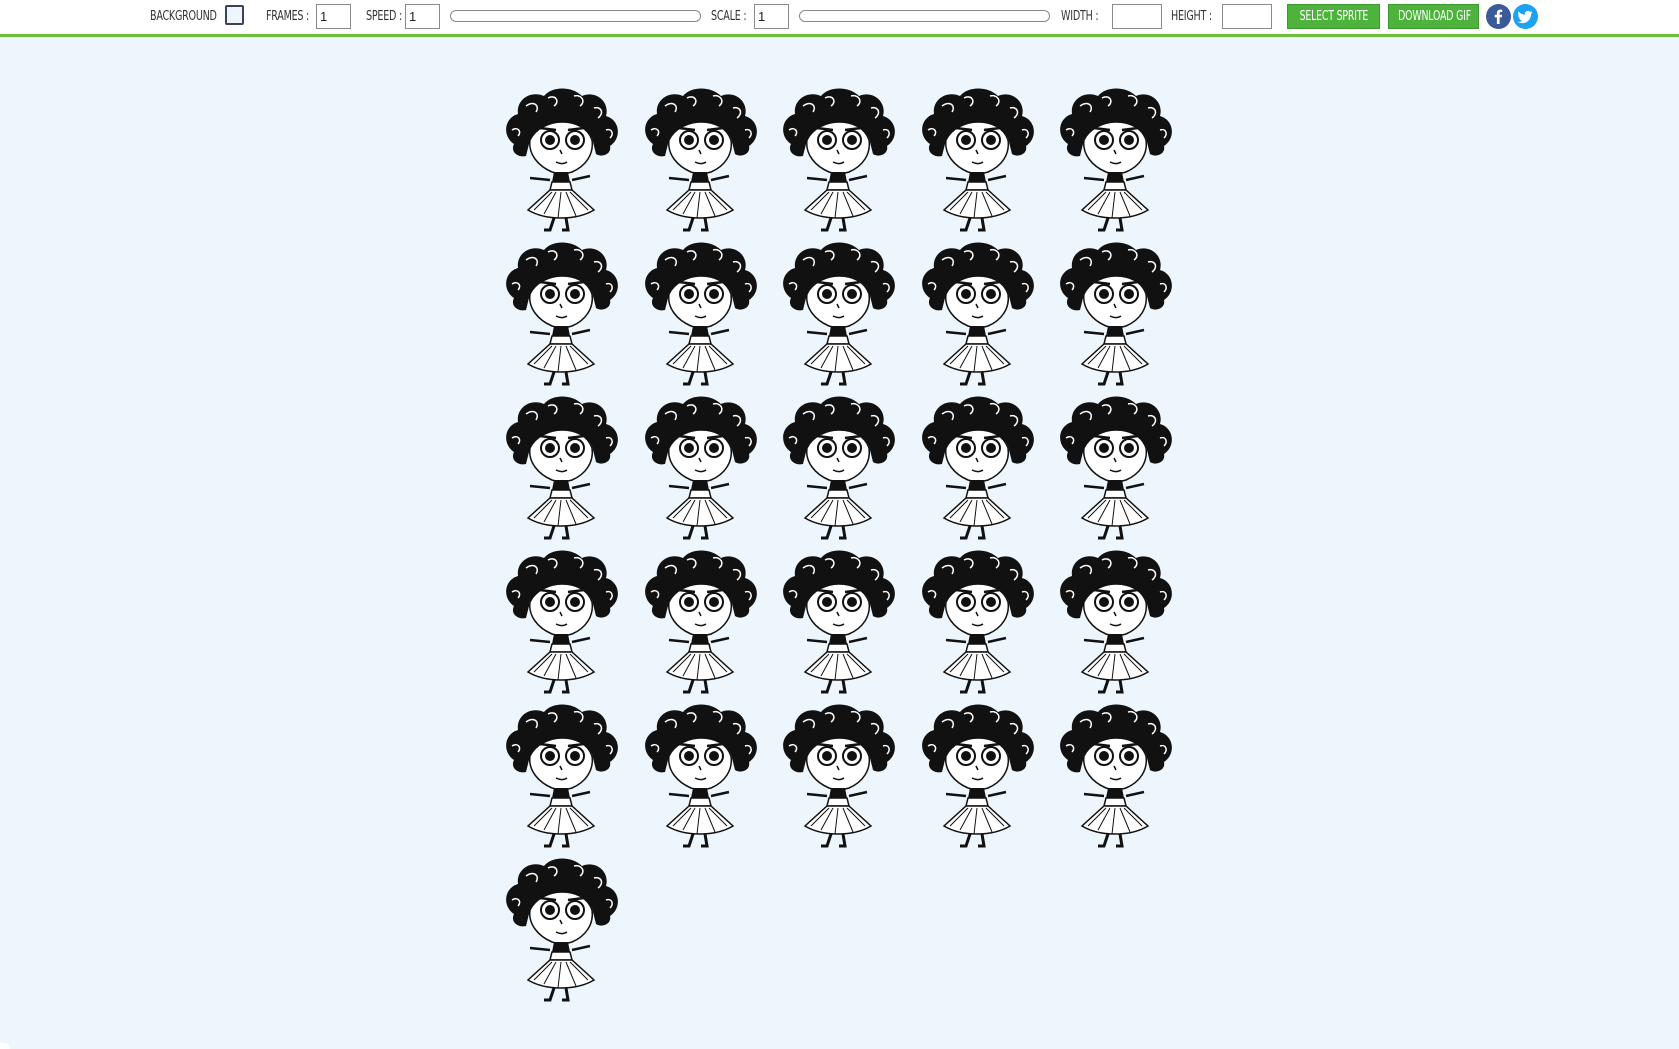 The image size is (1679, 1049). Describe the element at coordinates (288, 16) in the screenshot. I see `frames-label: FRAMES :` at that location.